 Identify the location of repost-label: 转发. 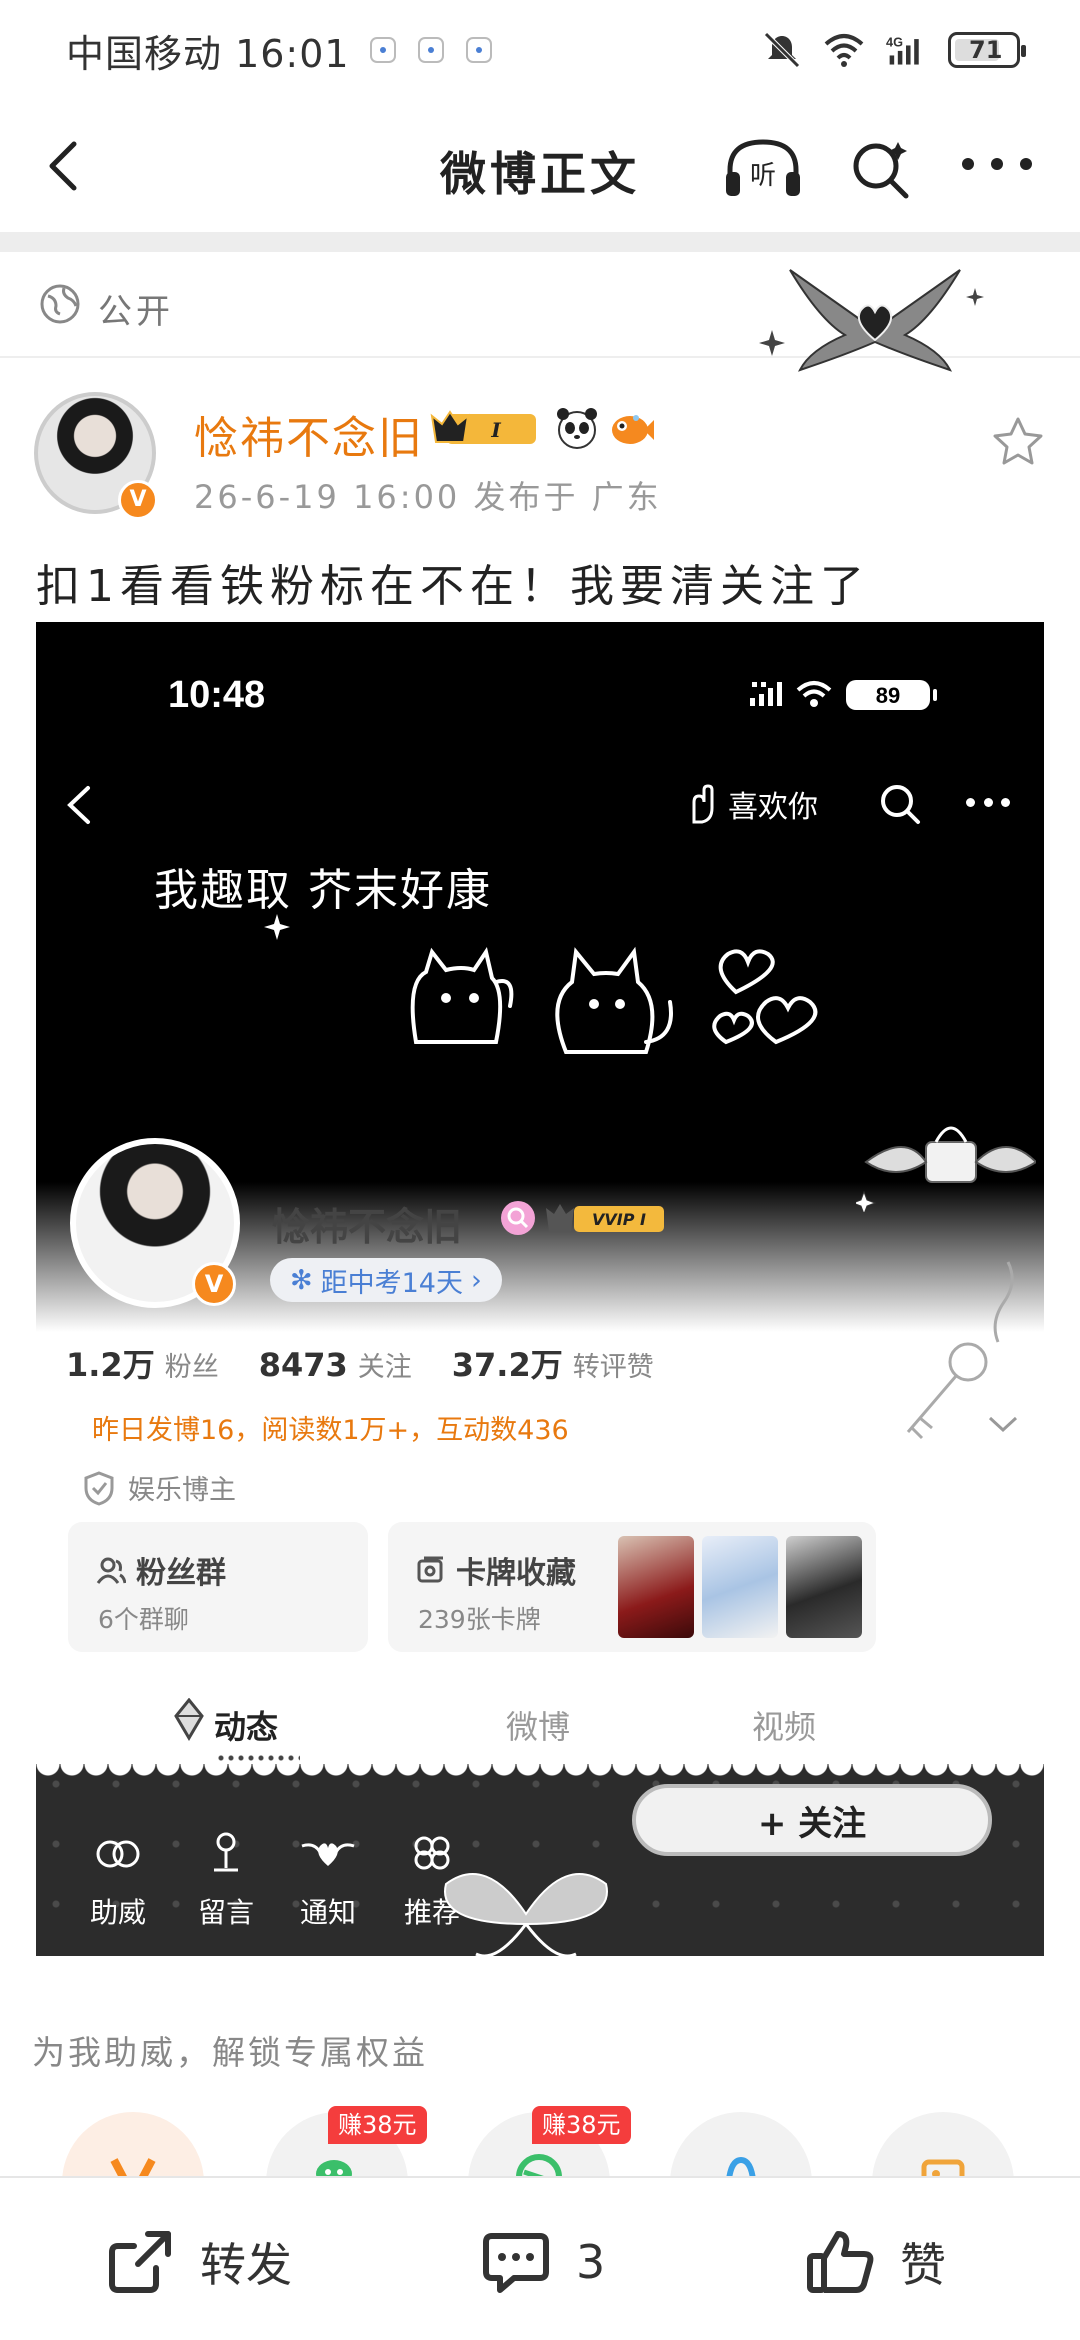
(246, 2265).